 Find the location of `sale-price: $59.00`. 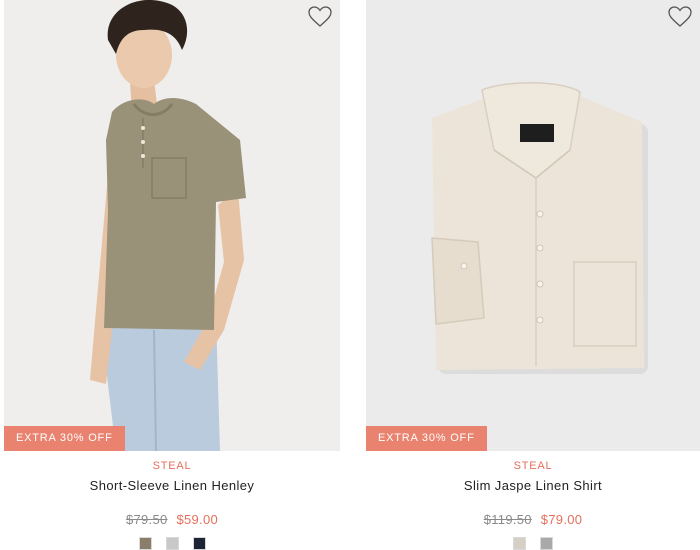

sale-price: $59.00 is located at coordinates (197, 519).